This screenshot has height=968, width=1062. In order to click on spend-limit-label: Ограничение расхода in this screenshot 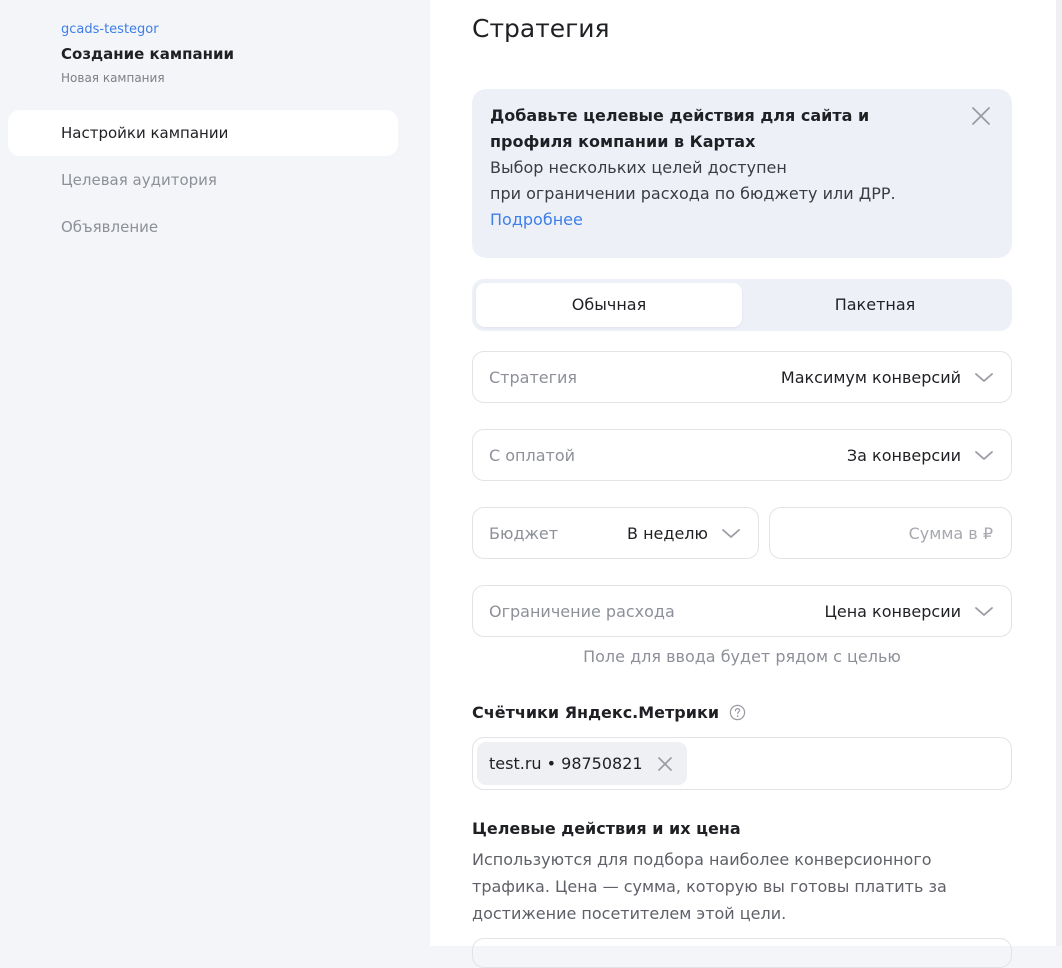, I will do `click(582, 611)`.